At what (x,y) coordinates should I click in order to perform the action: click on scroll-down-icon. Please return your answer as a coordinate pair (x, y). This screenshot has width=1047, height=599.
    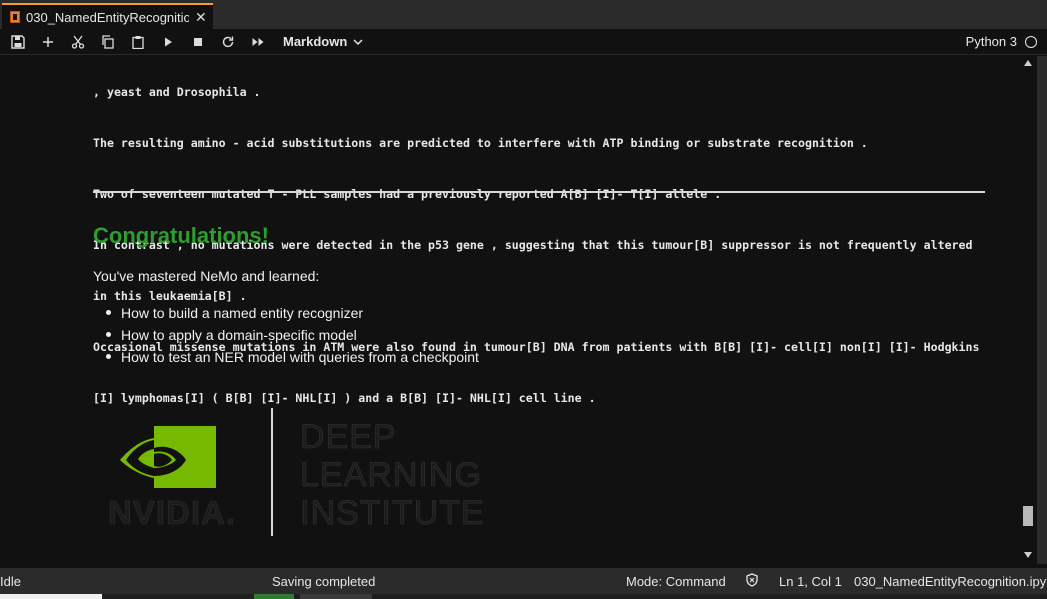
    Looking at the image, I should click on (1028, 555).